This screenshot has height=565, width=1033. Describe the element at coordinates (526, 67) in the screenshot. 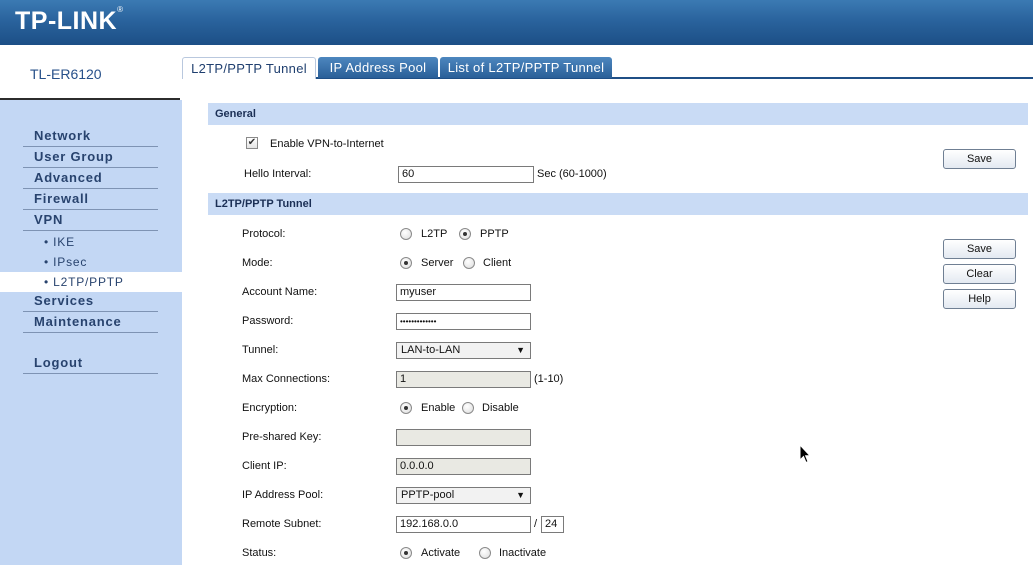

I see `tab-list-of-tunnels: List of L2TP/PPTP Tunnel` at that location.